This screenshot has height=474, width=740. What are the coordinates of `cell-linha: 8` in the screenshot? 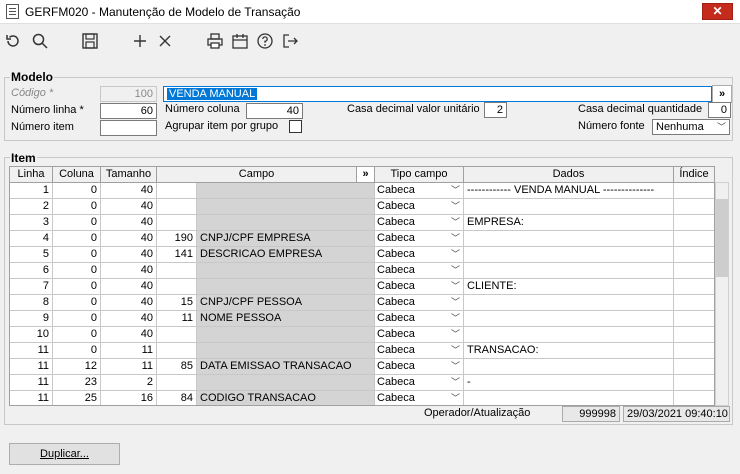 It's located at (31, 303).